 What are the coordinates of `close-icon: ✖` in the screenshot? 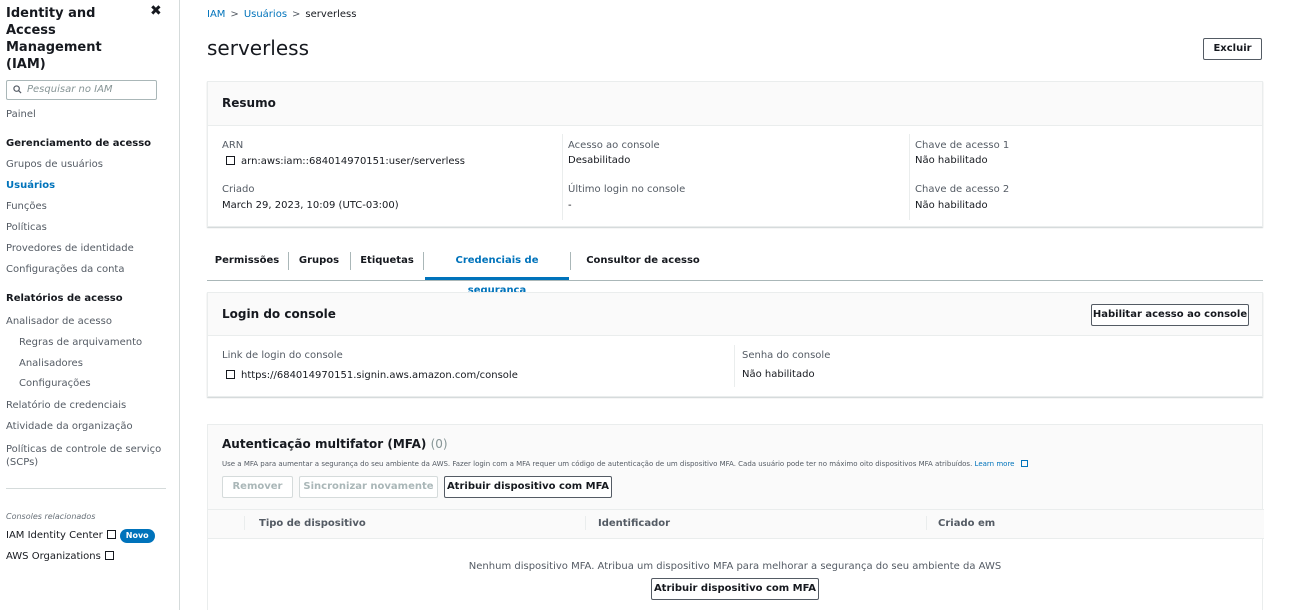 It's located at (156, 11).